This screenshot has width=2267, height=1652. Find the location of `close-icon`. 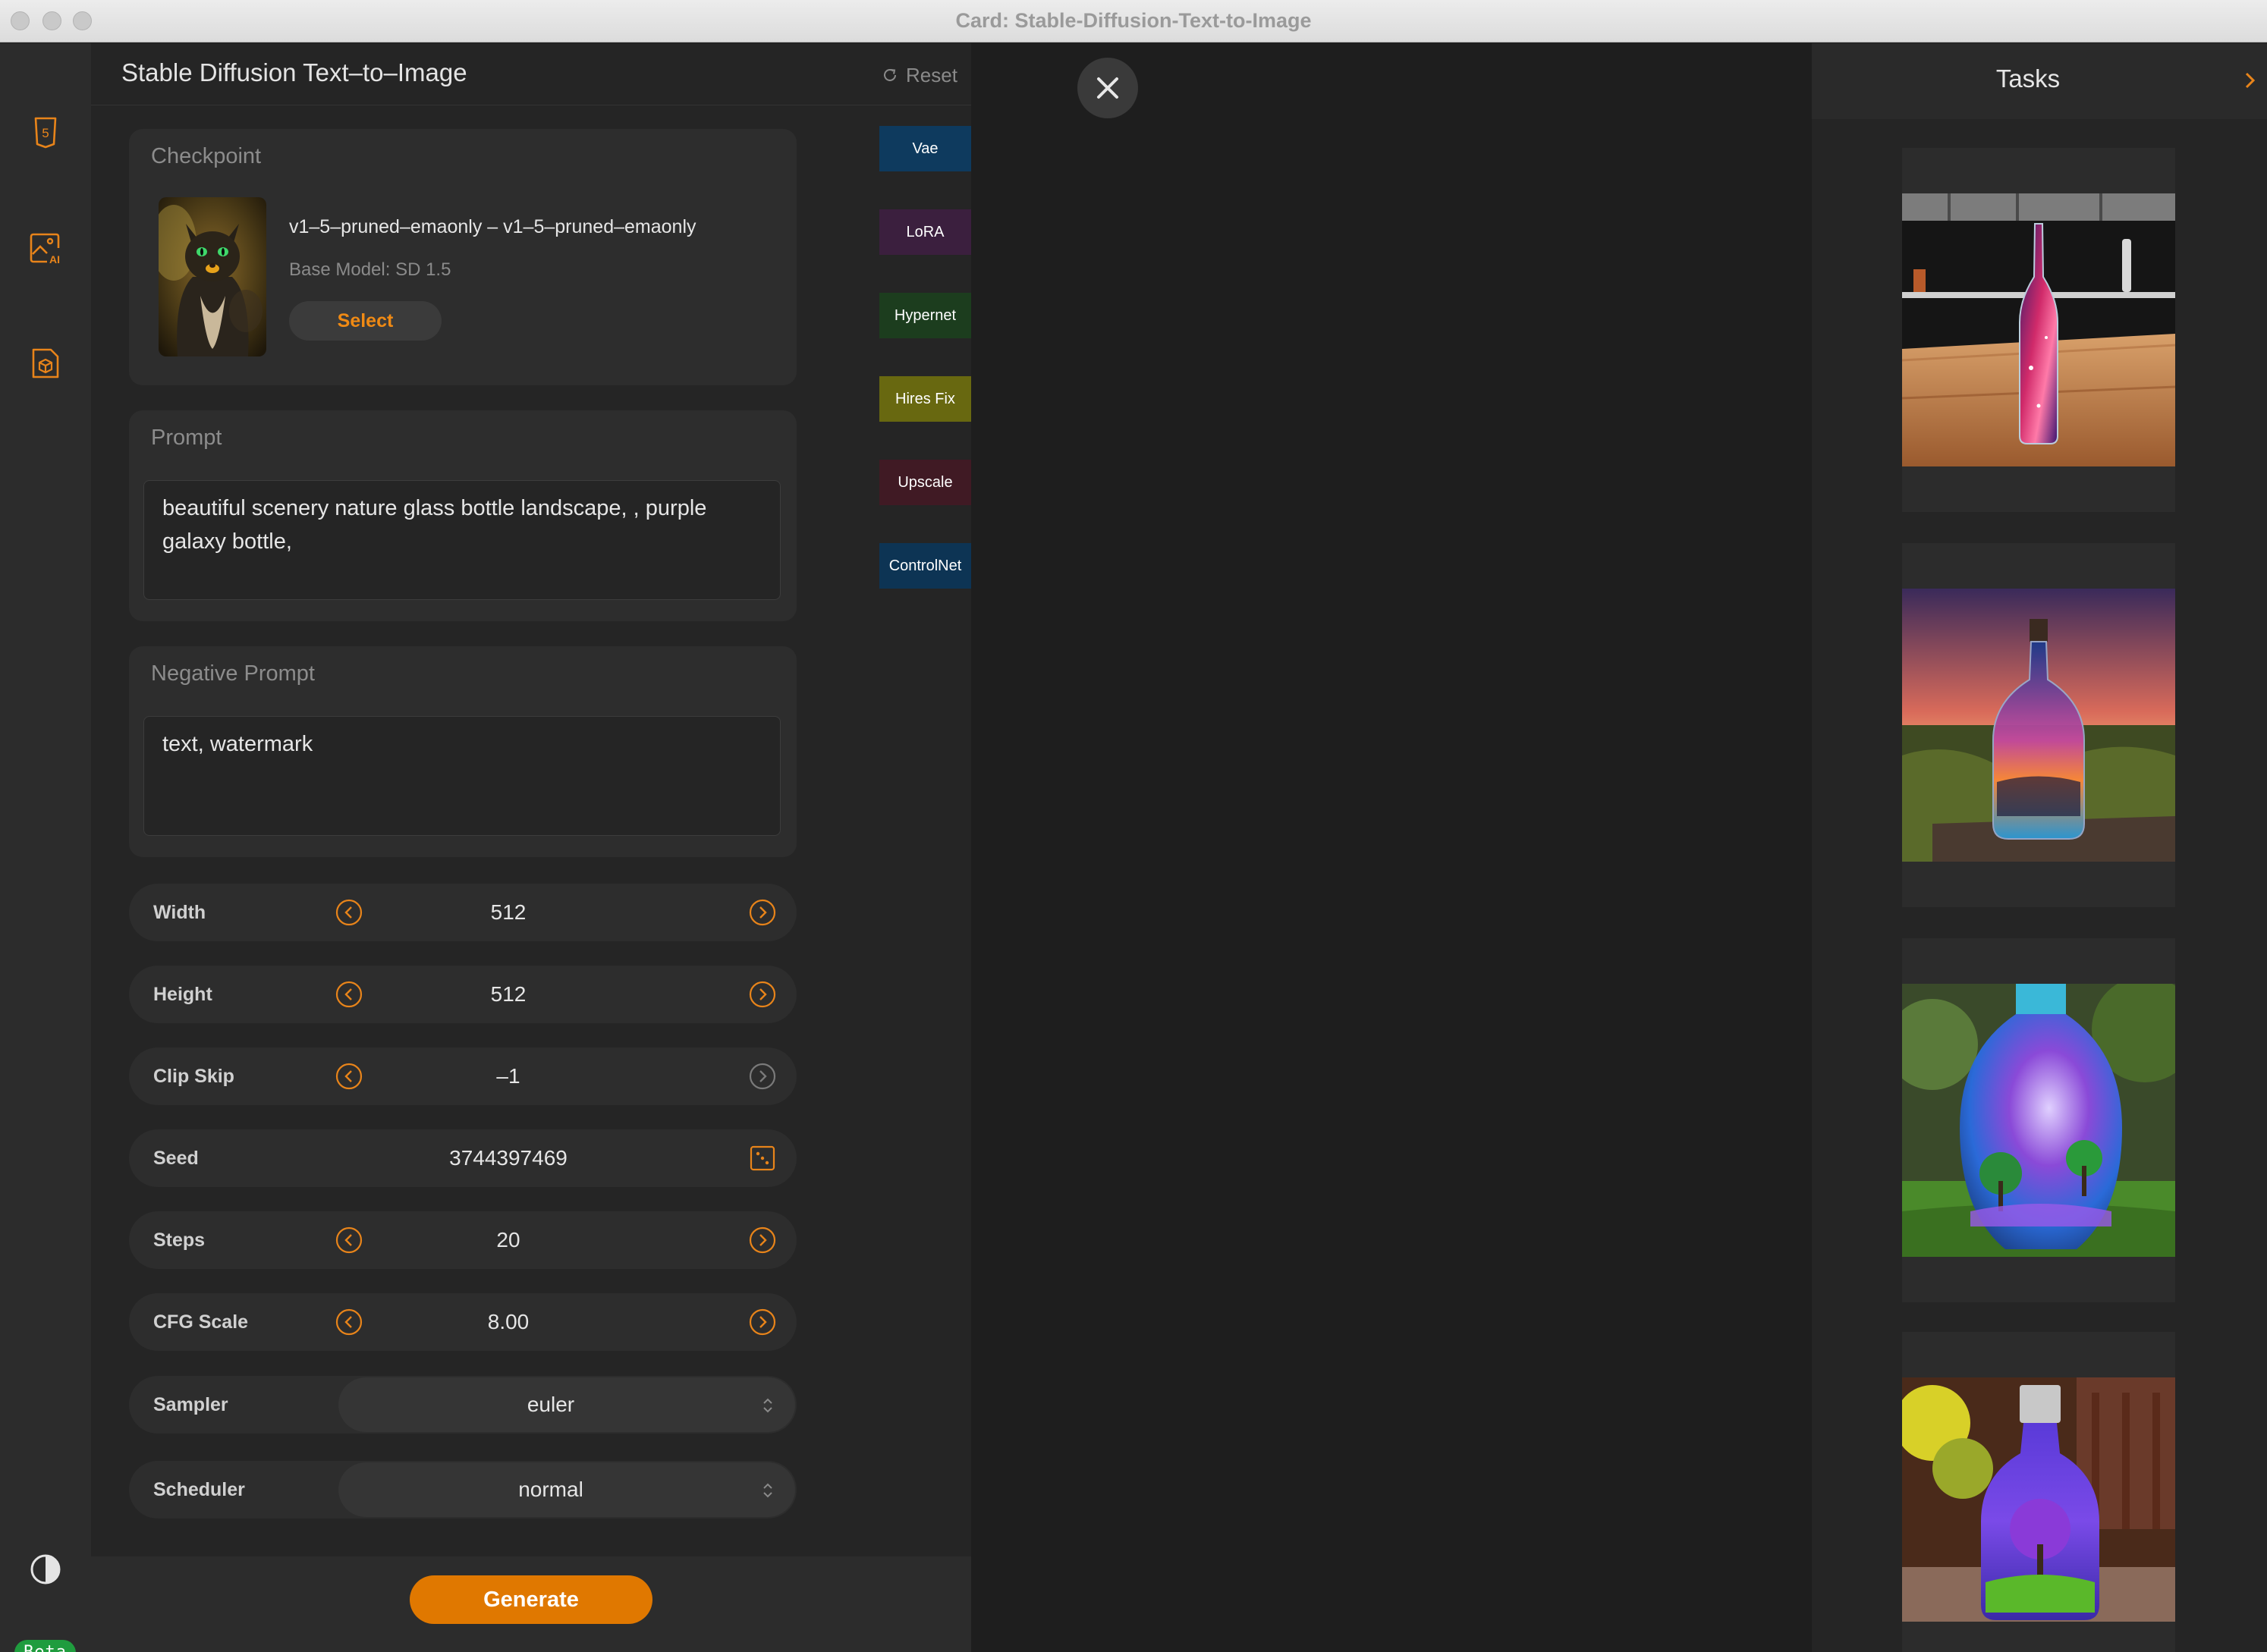

close-icon is located at coordinates (1107, 88).